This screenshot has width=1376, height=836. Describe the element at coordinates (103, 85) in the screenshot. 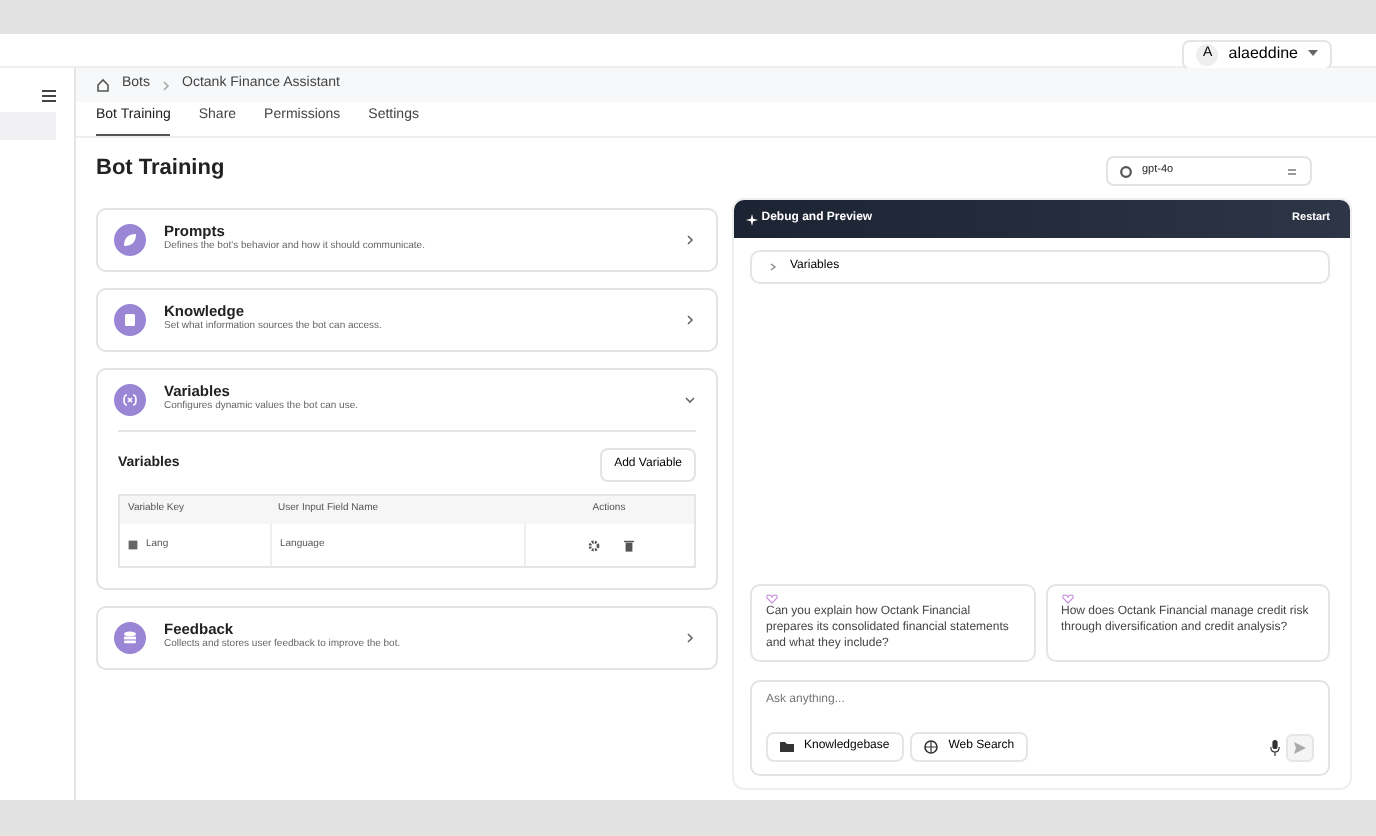

I see `home-icon` at that location.